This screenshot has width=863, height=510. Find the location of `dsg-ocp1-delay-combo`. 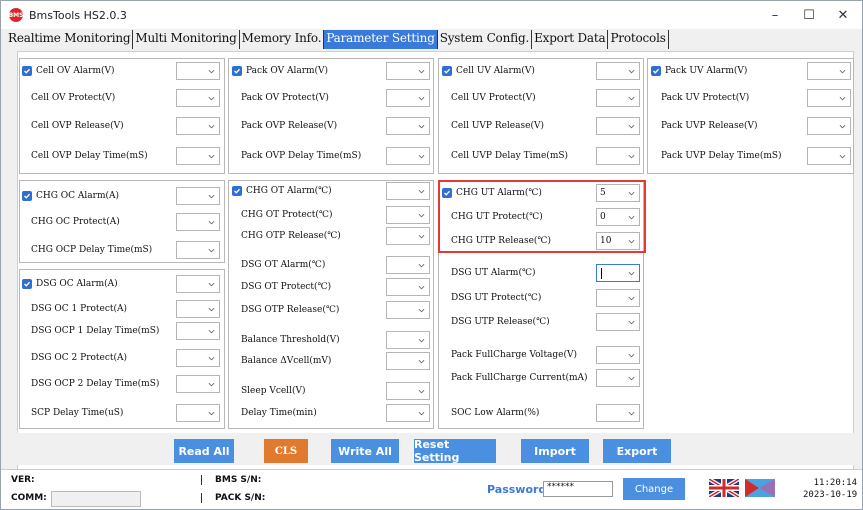

dsg-ocp1-delay-combo is located at coordinates (198, 331).